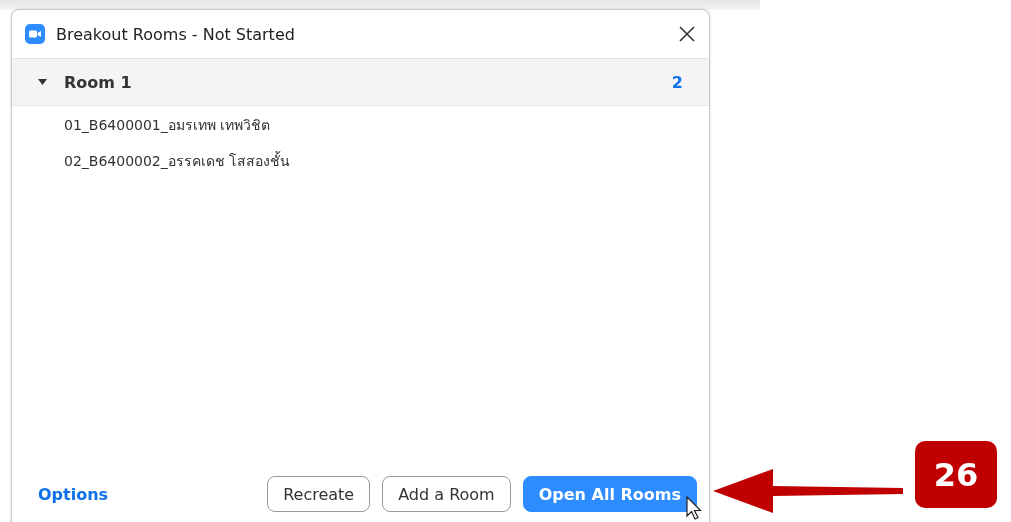 This screenshot has width=1011, height=522. What do you see at coordinates (42, 82) in the screenshot?
I see `caret-icon` at bounding box center [42, 82].